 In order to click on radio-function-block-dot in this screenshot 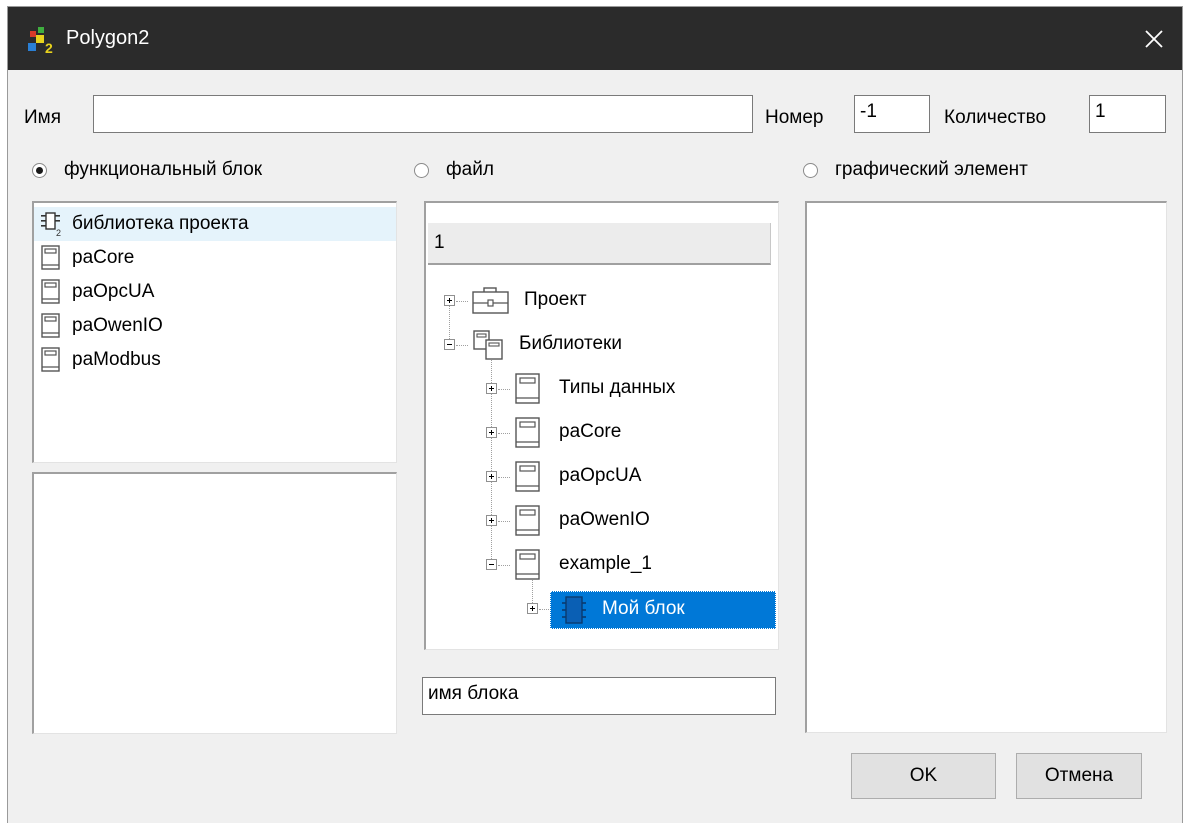, I will do `click(39, 170)`.